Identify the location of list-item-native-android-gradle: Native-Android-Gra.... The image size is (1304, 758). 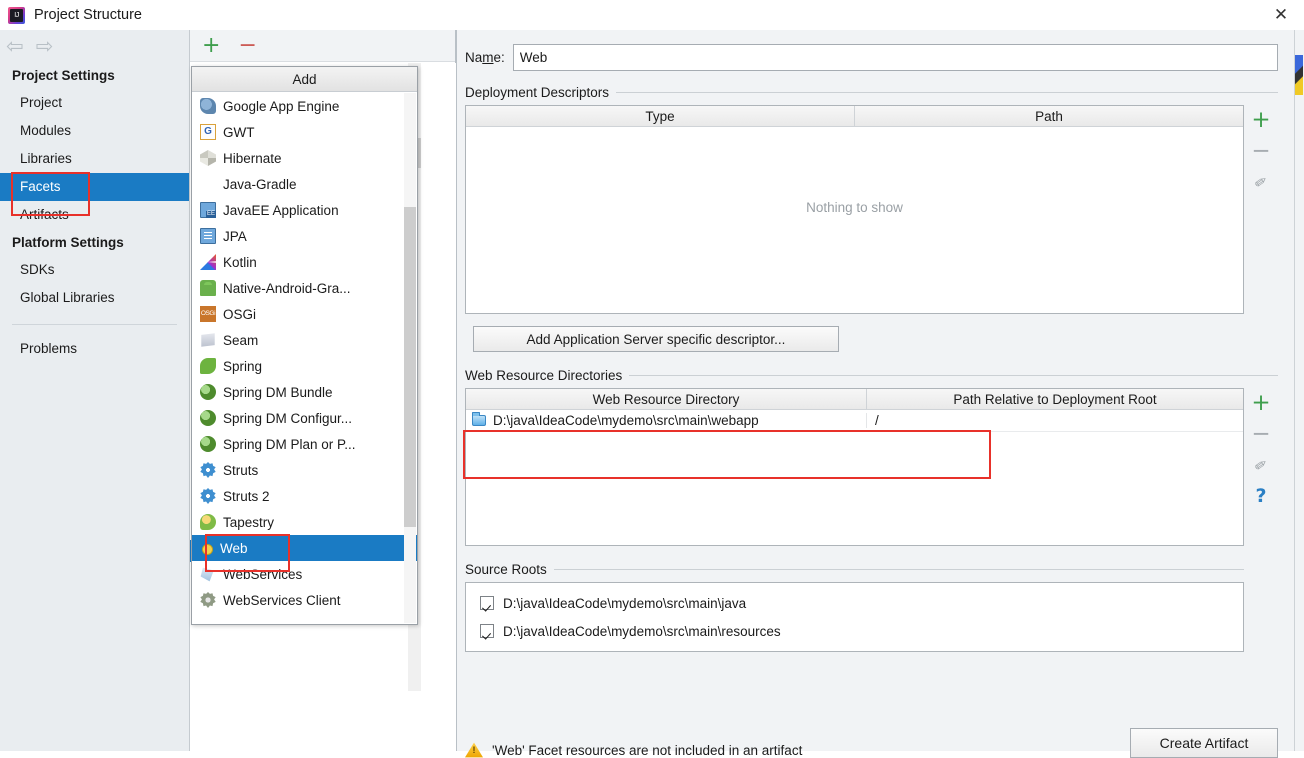
(304, 288).